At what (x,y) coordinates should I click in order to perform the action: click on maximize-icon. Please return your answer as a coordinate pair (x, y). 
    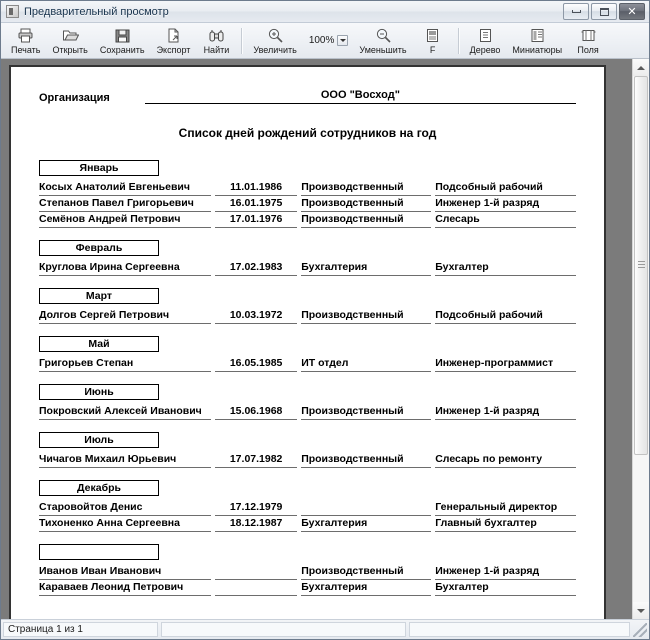
    Looking at the image, I should click on (604, 11).